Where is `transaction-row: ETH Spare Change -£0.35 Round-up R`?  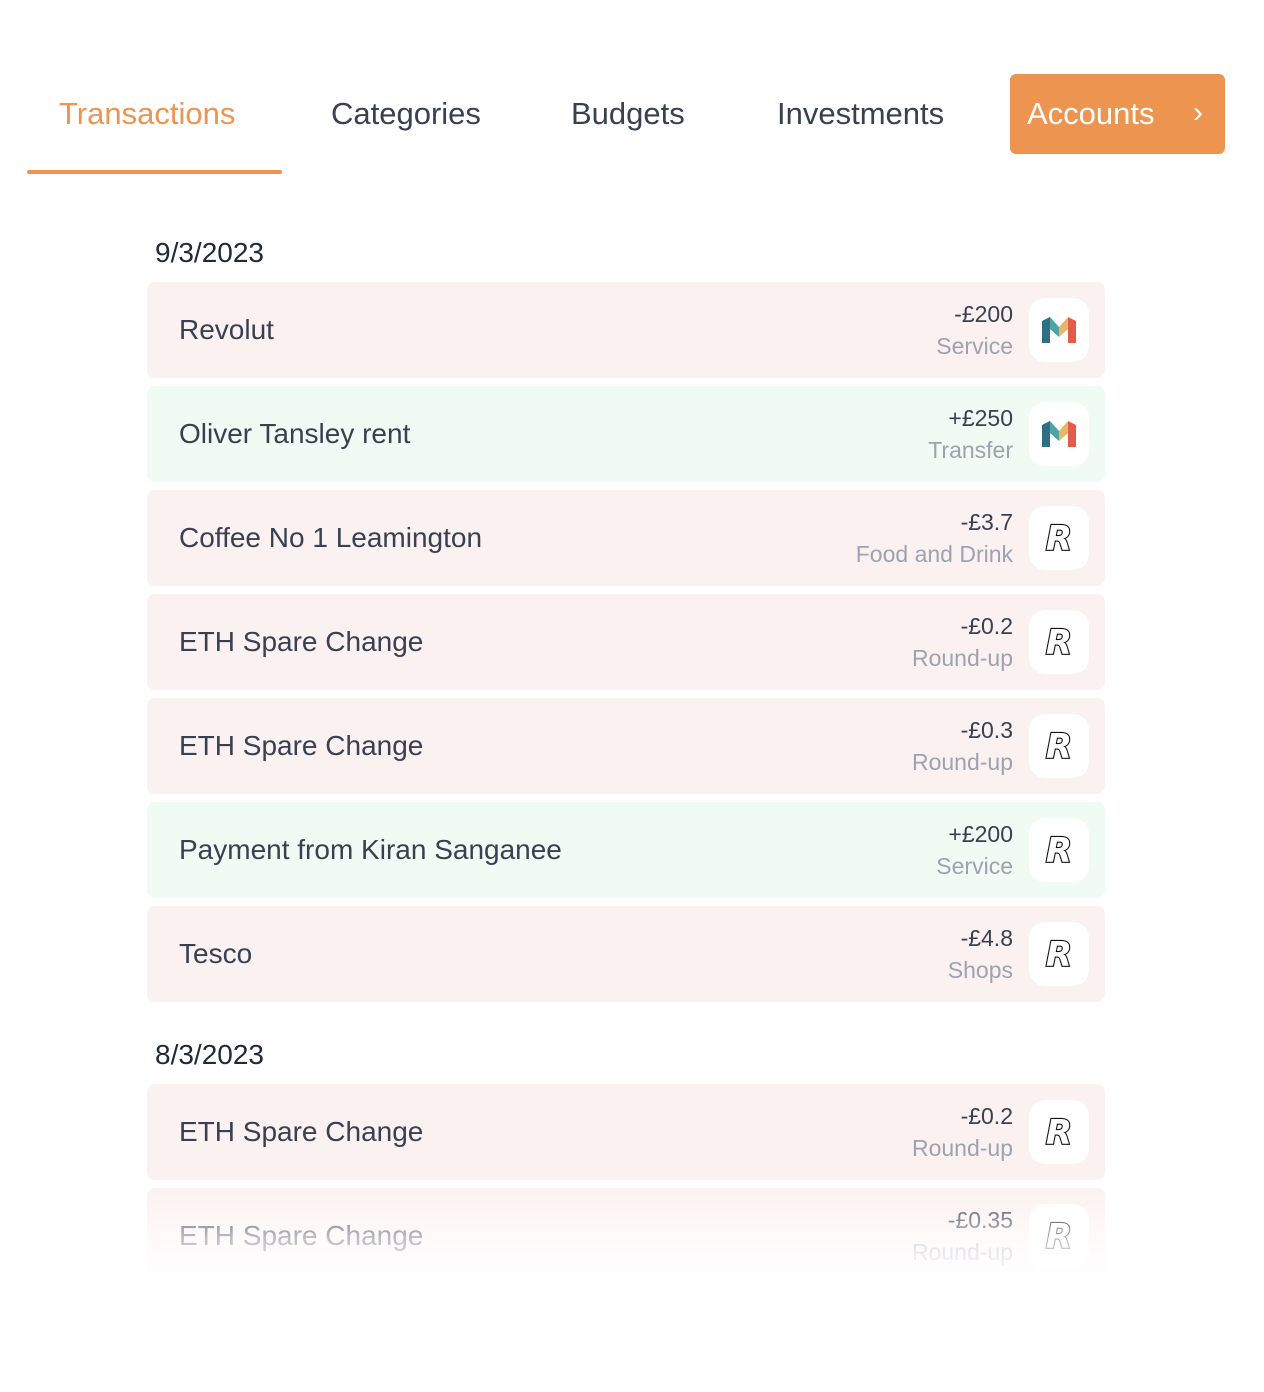 transaction-row: ETH Spare Change -£0.35 Round-up R is located at coordinates (626, 1236).